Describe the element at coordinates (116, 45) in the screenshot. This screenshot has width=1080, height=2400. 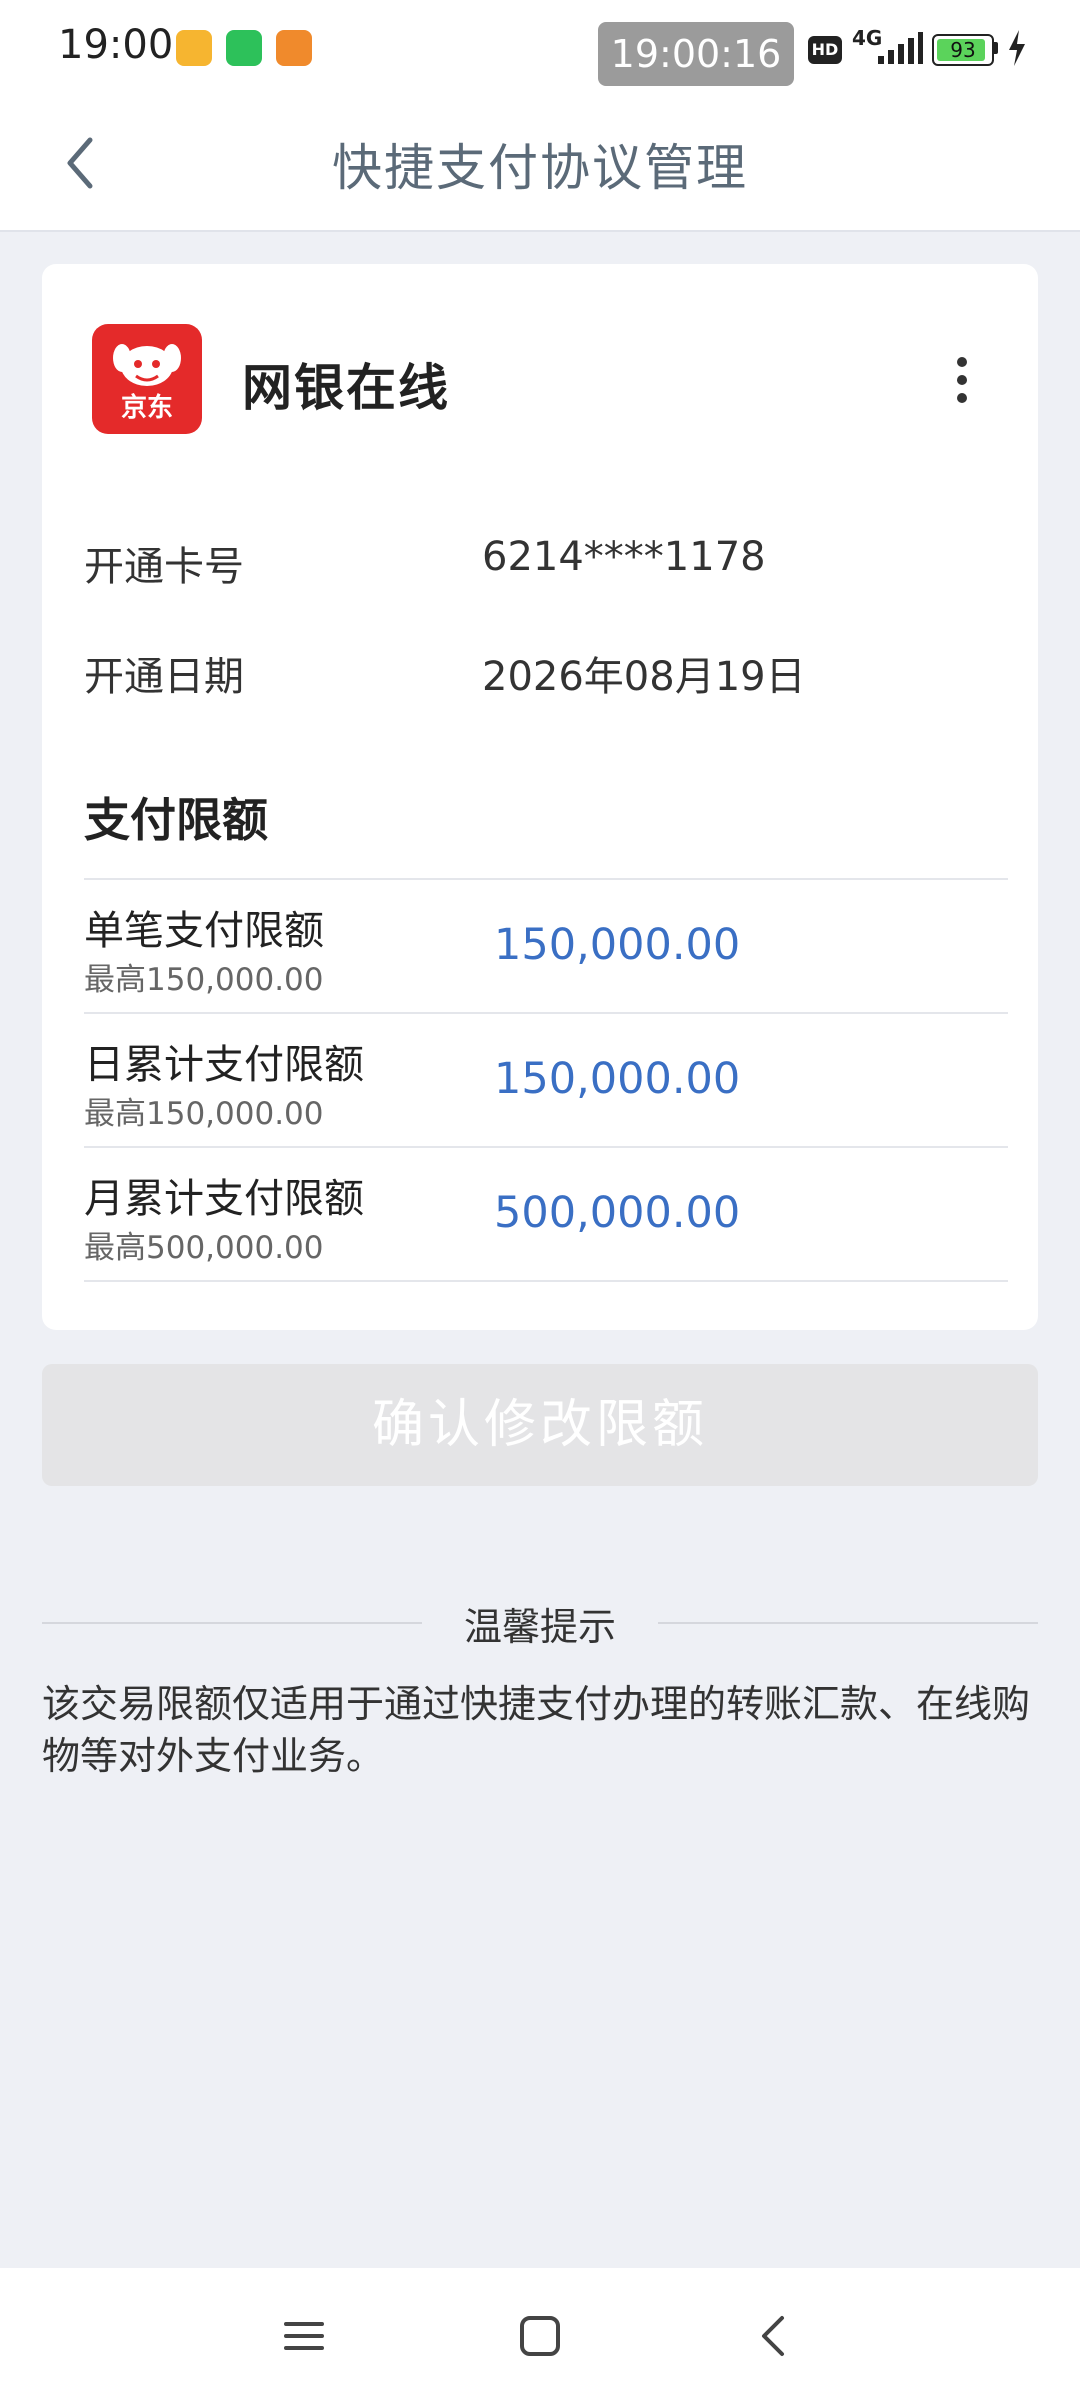
I see `status-time: 19:00` at that location.